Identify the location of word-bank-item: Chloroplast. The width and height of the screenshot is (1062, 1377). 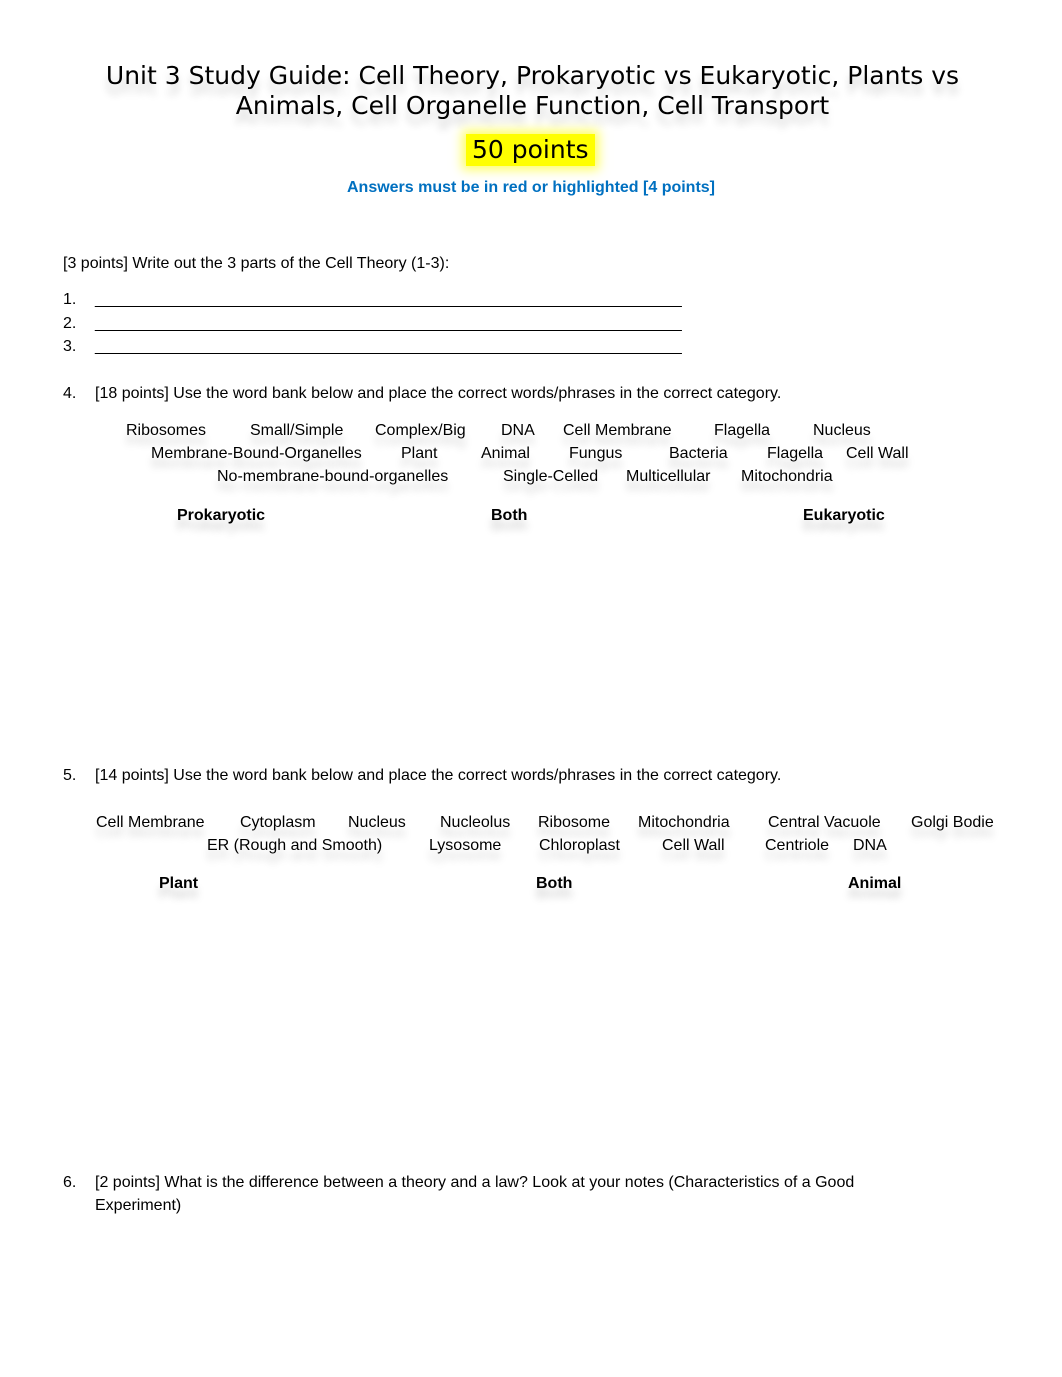
(579, 845).